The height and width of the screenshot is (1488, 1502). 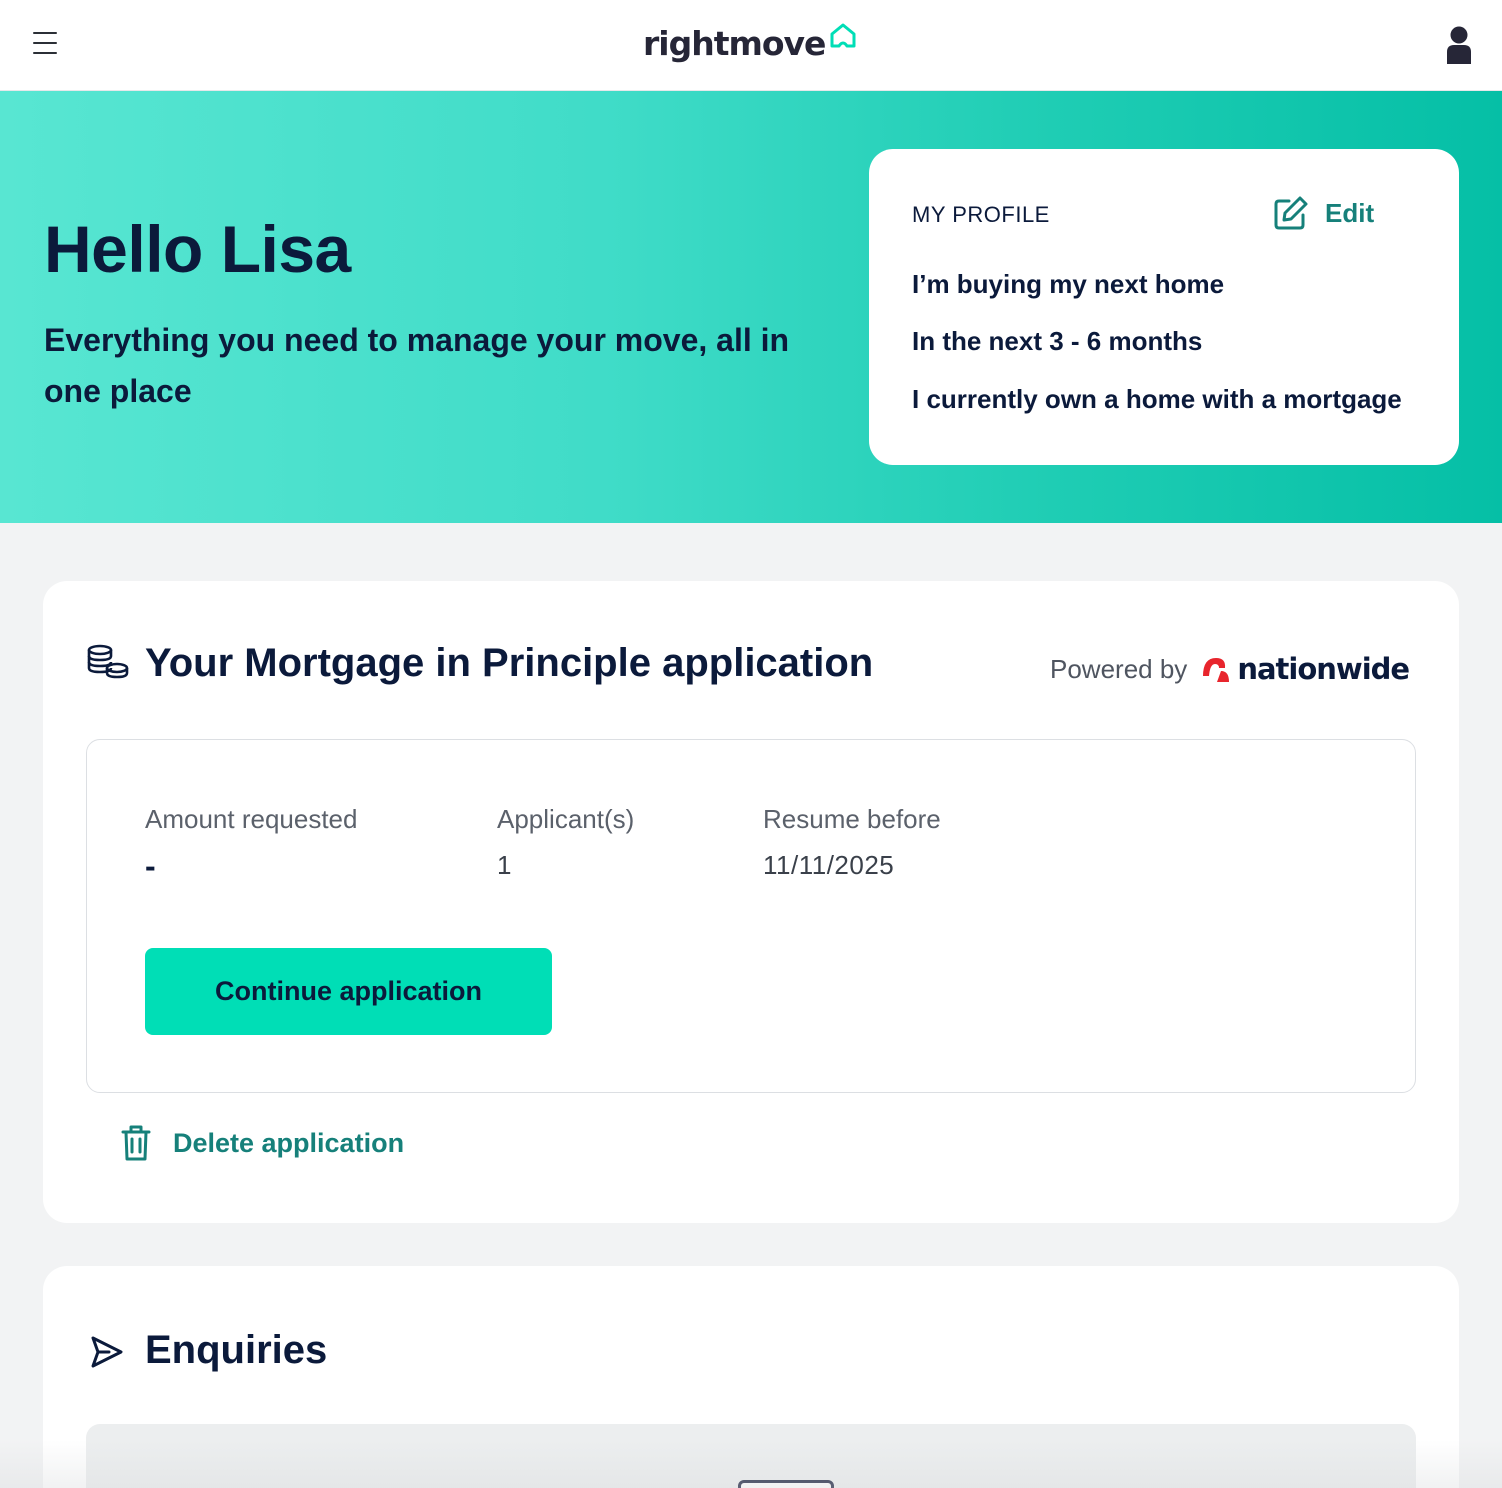 I want to click on delete-application-link: Delete application, so click(x=262, y=1143).